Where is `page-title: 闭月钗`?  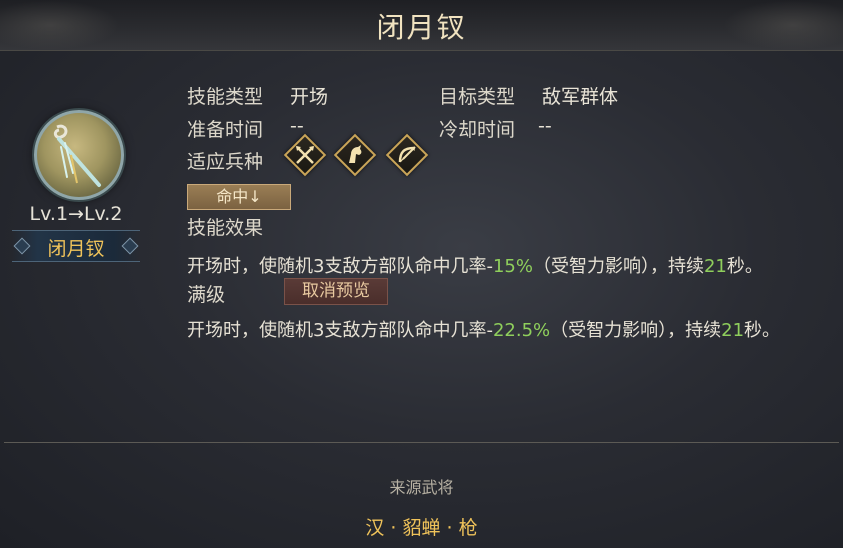 page-title: 闭月钗 is located at coordinates (421, 27).